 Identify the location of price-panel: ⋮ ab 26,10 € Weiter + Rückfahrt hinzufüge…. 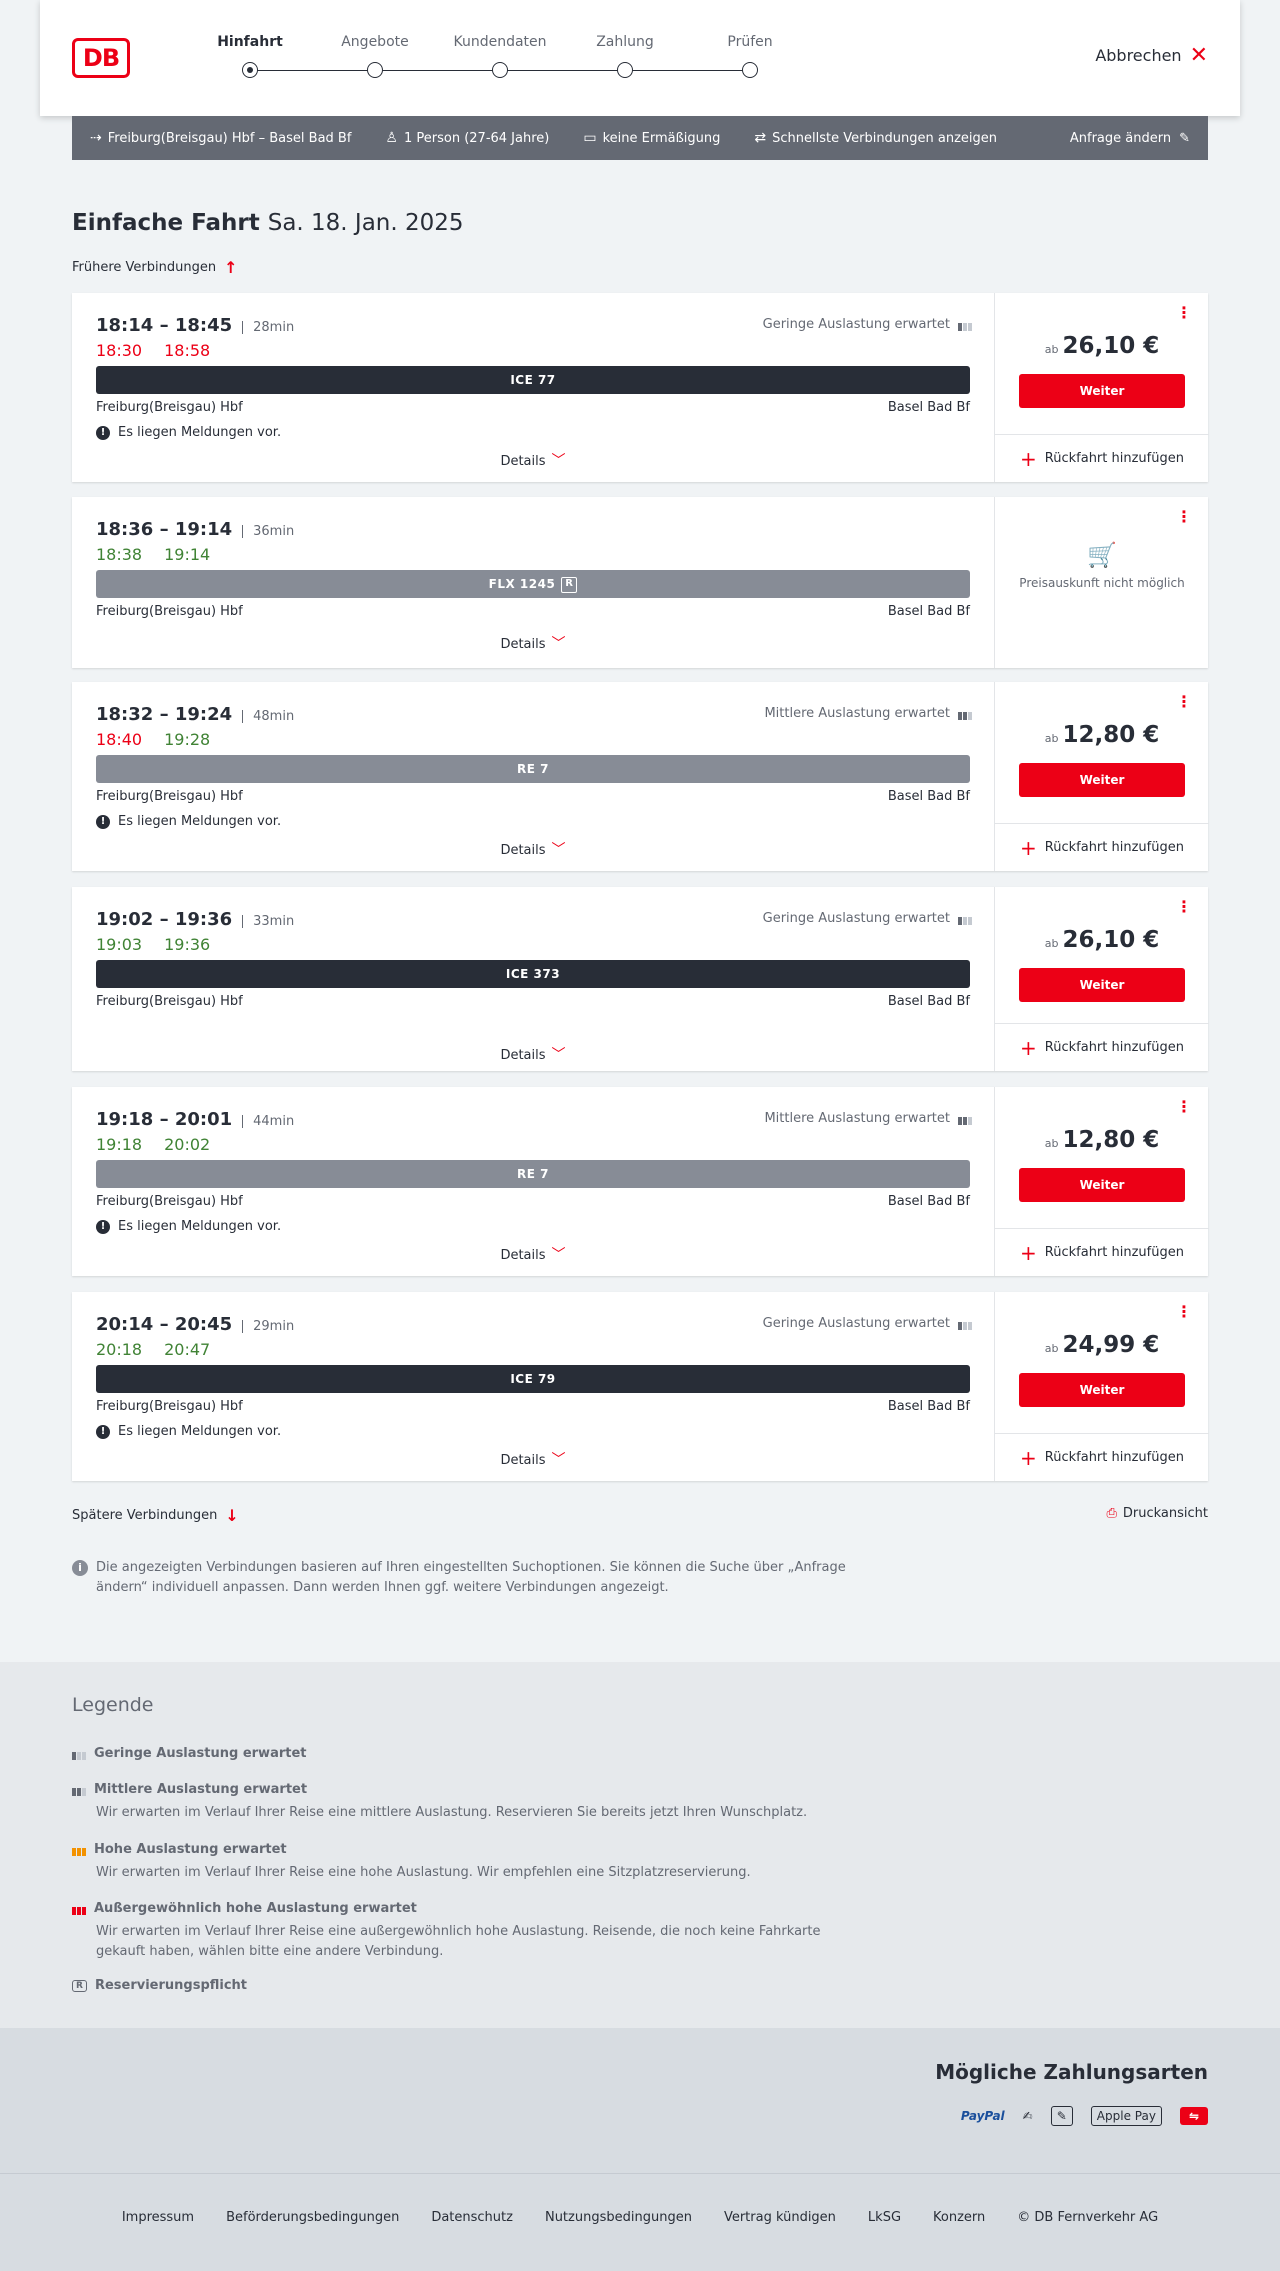
(1101, 387).